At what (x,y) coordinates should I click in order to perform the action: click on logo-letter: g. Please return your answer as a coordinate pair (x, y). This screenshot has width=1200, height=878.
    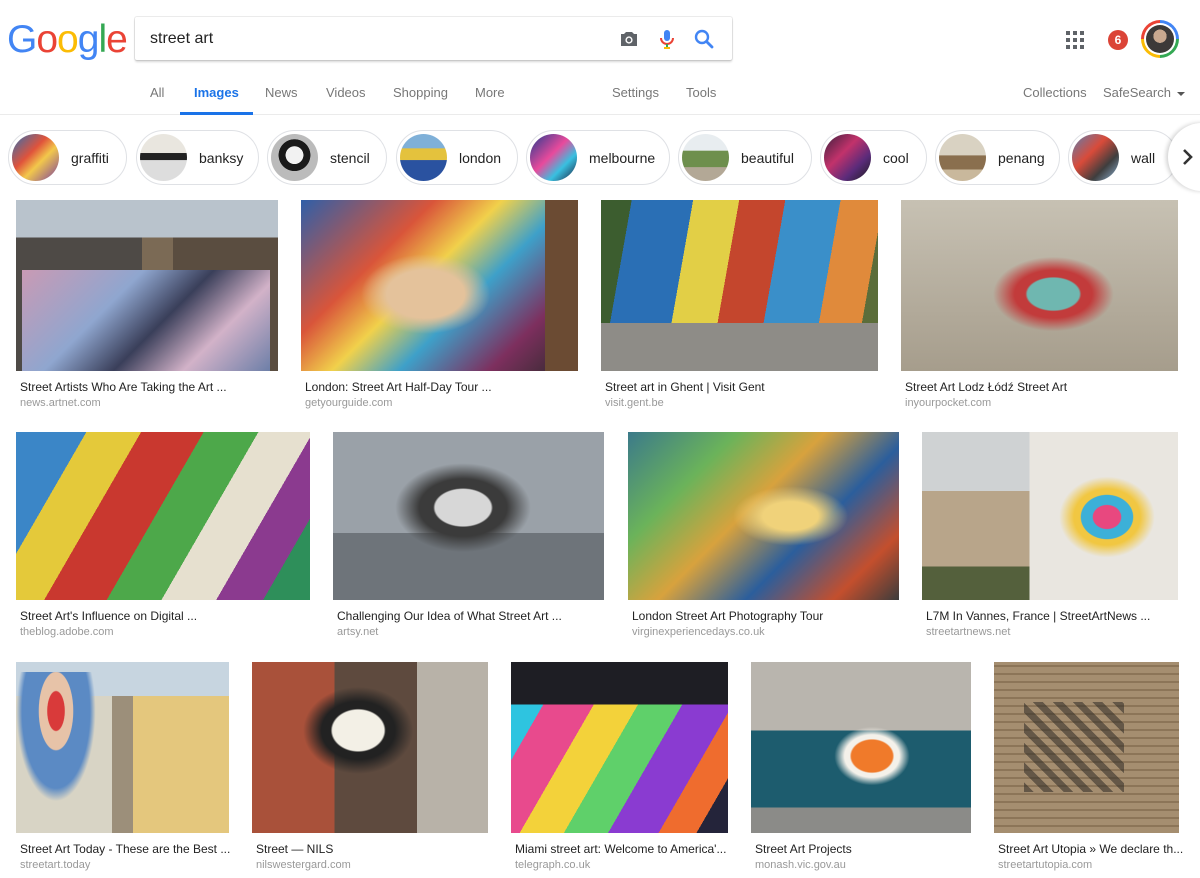
    Looking at the image, I should click on (88, 39).